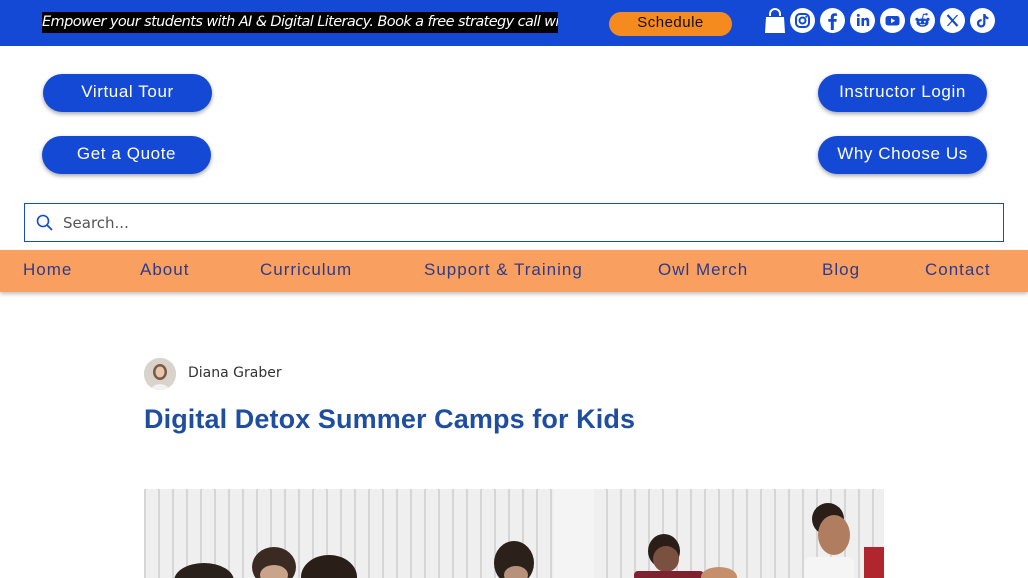 The width and height of the screenshot is (1028, 578). What do you see at coordinates (523, 222) in the screenshot?
I see `search-input` at bounding box center [523, 222].